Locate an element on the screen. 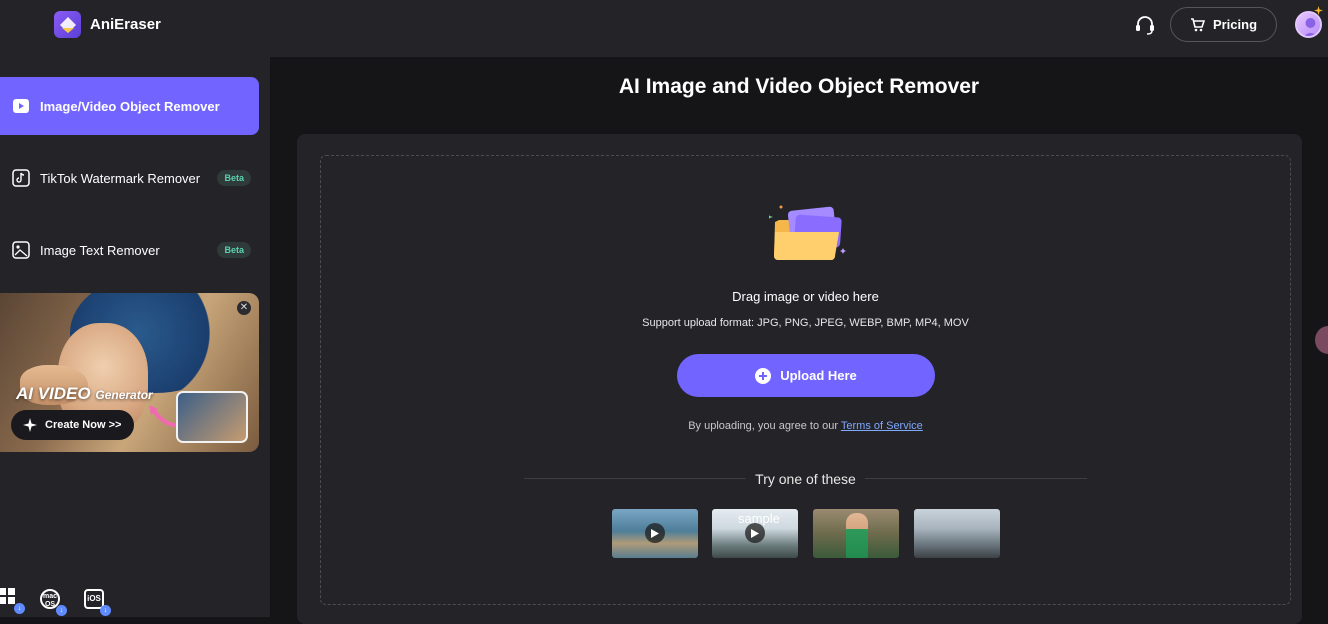  sample-person is located at coordinates (857, 535).